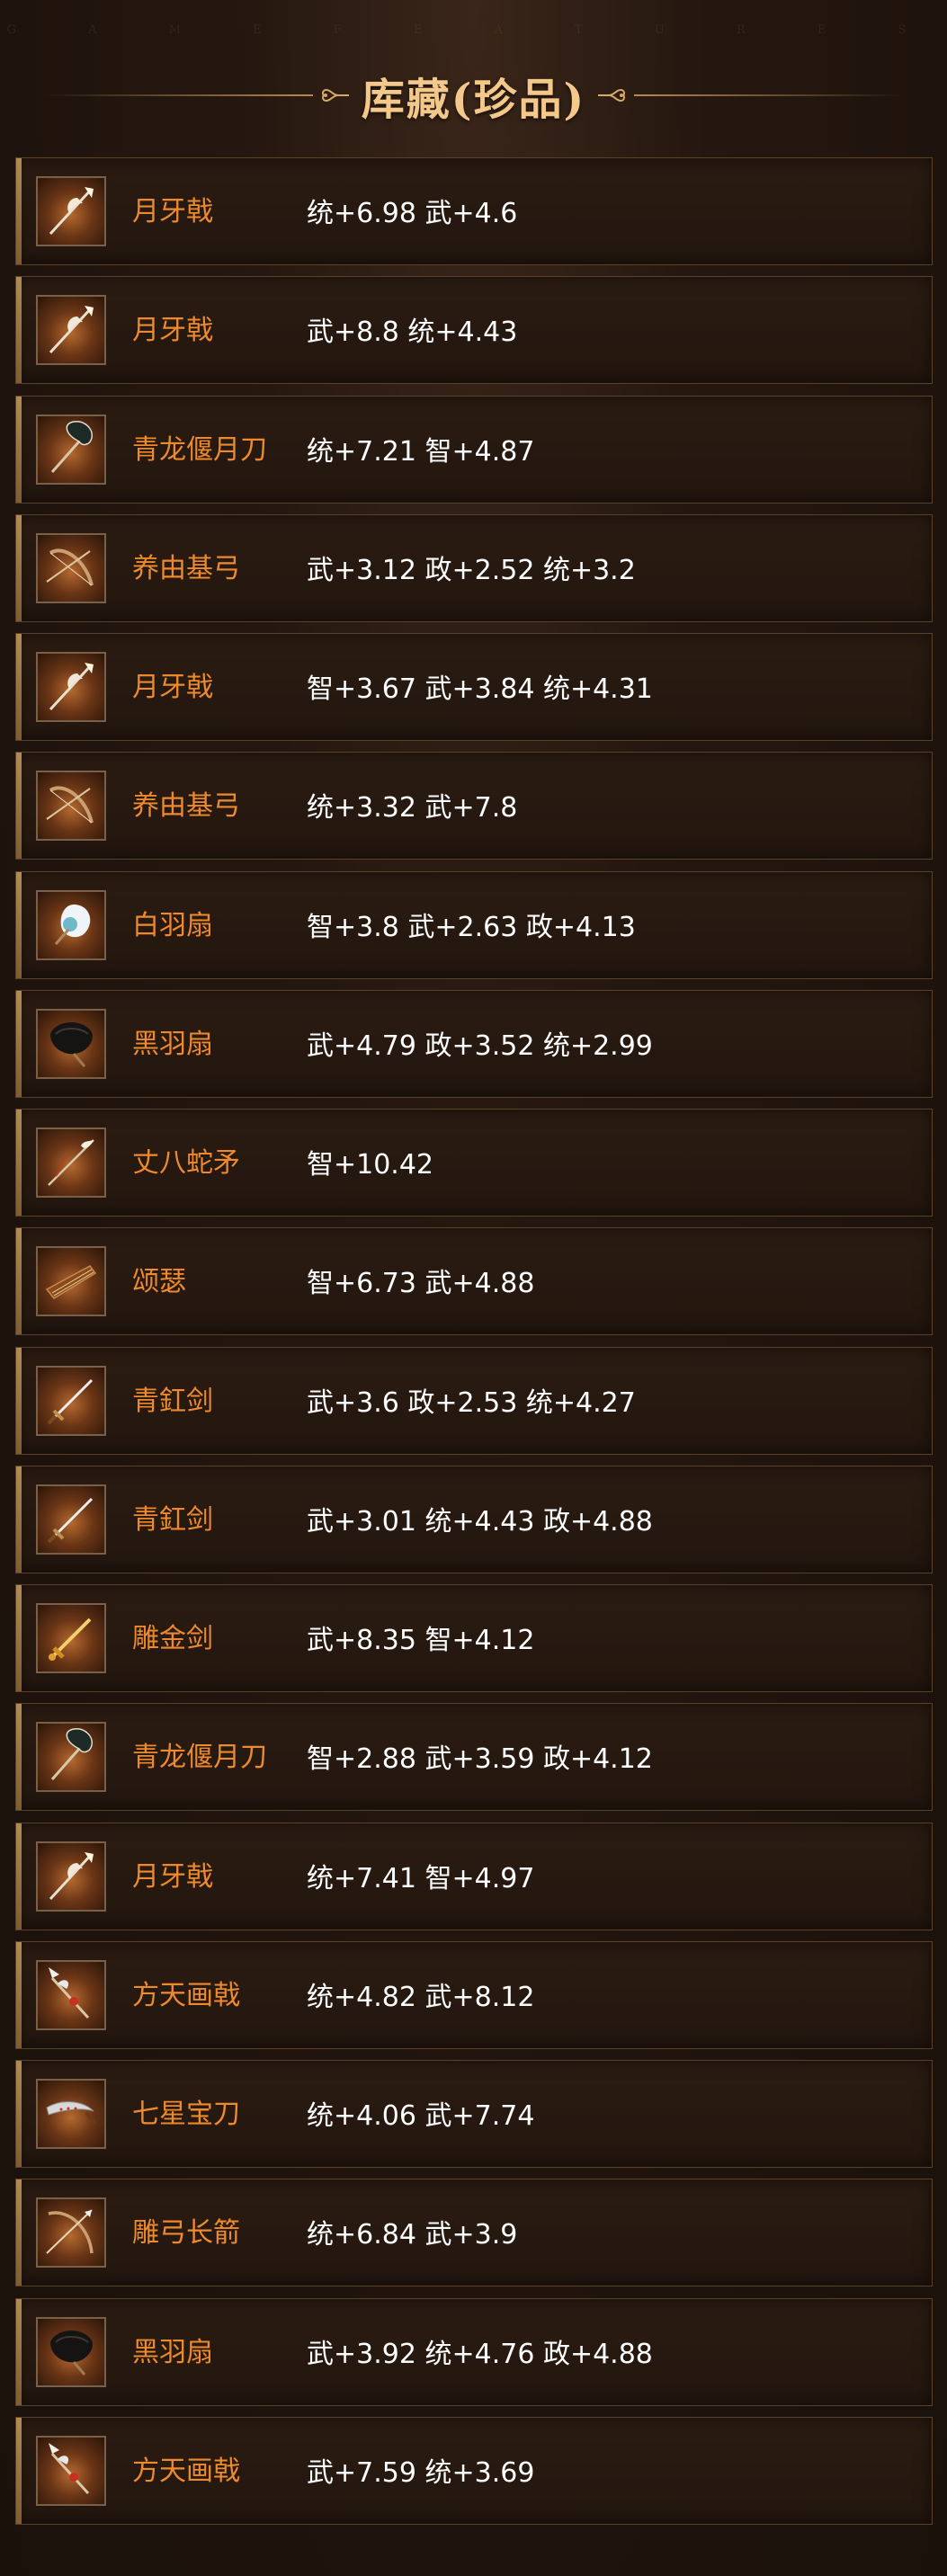 Image resolution: width=947 pixels, height=2576 pixels. What do you see at coordinates (186, 1163) in the screenshot?
I see `item-name: 丈八蛇矛` at bounding box center [186, 1163].